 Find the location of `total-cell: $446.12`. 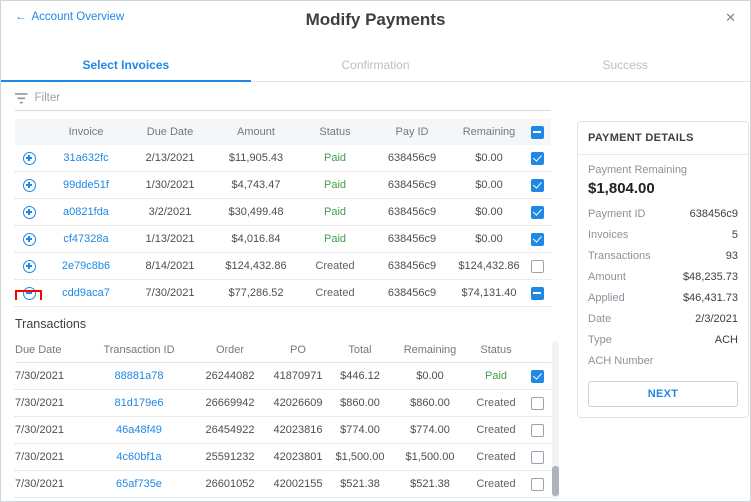

total-cell: $446.12 is located at coordinates (360, 376).